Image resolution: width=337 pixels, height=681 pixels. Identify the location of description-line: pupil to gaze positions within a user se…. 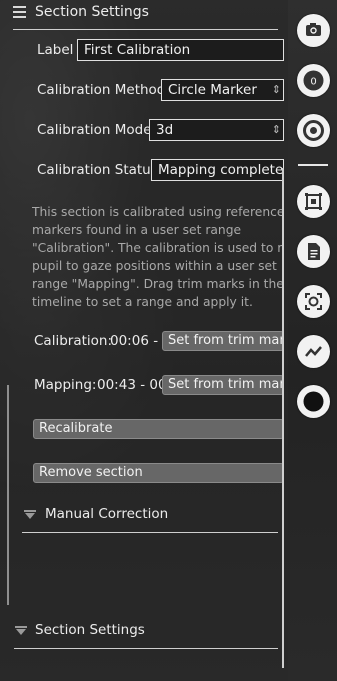
(154, 266).